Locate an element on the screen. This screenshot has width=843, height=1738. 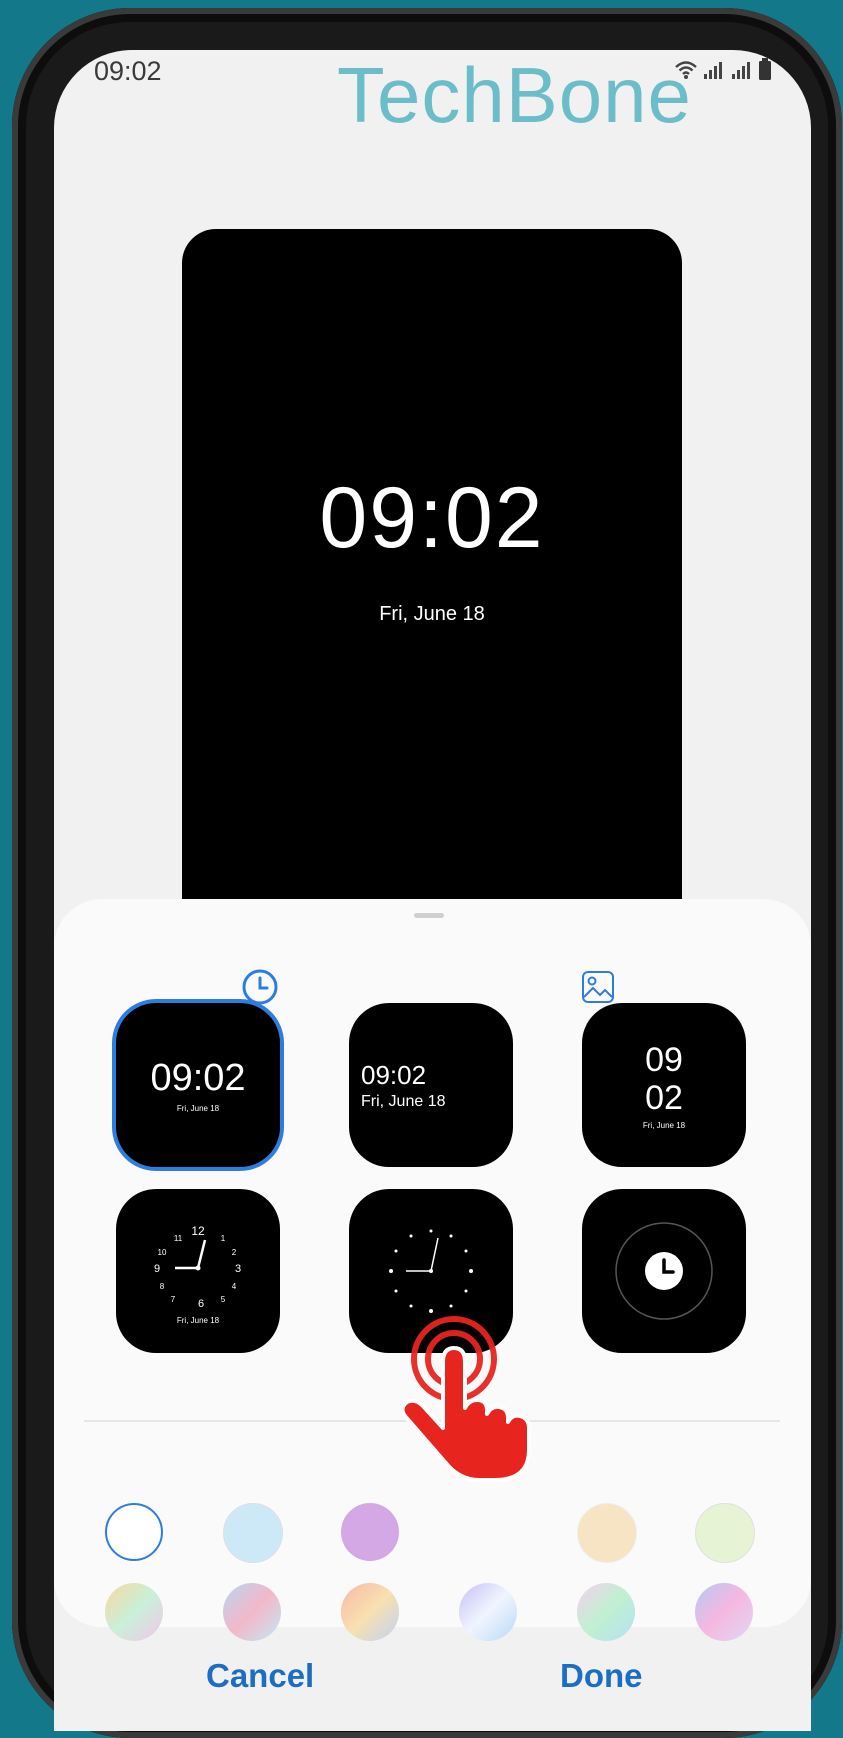
tab-image is located at coordinates (598, 987).